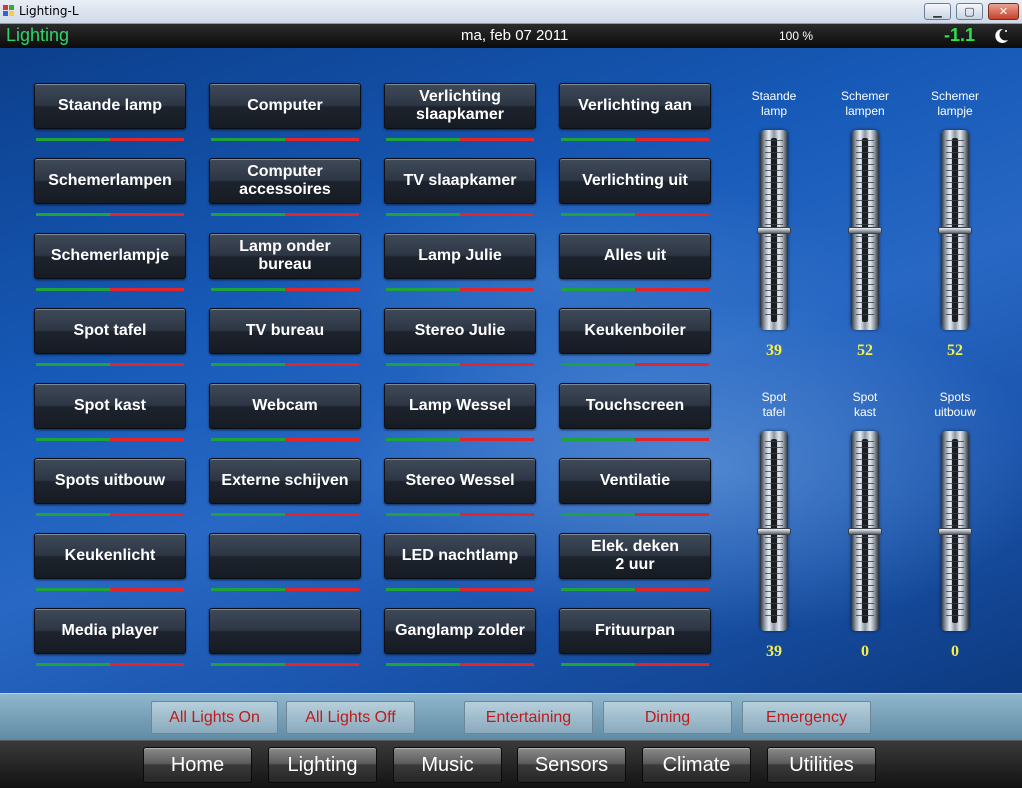 The image size is (1022, 788). I want to click on nav-music-button: Music, so click(447, 765).